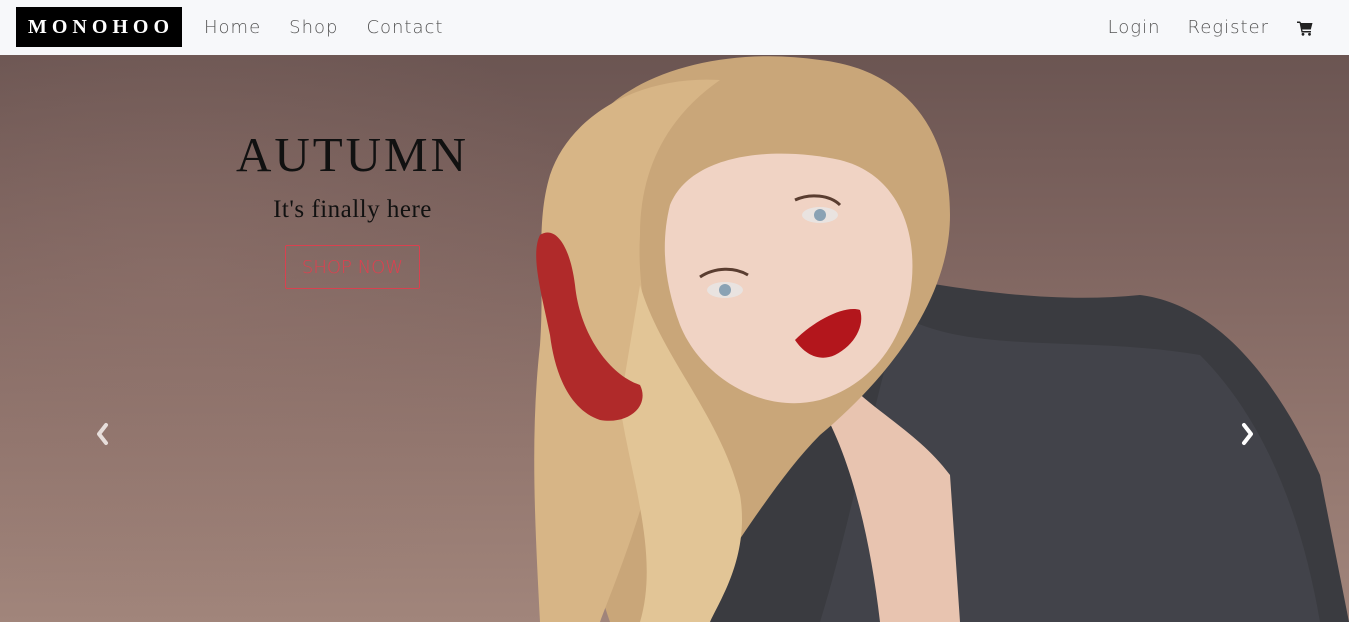 The image size is (1349, 622). What do you see at coordinates (1305, 28) in the screenshot?
I see `shopping-cart-icon` at bounding box center [1305, 28].